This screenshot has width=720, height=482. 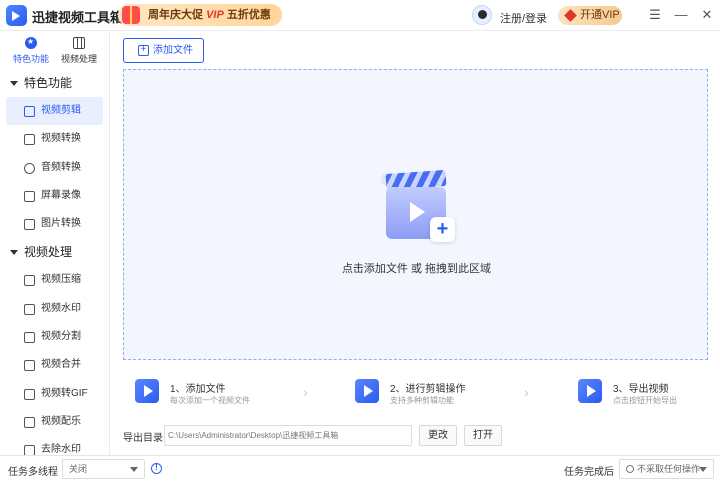 What do you see at coordinates (61, 449) in the screenshot?
I see `sidebar-item-label: 去除水印` at bounding box center [61, 449].